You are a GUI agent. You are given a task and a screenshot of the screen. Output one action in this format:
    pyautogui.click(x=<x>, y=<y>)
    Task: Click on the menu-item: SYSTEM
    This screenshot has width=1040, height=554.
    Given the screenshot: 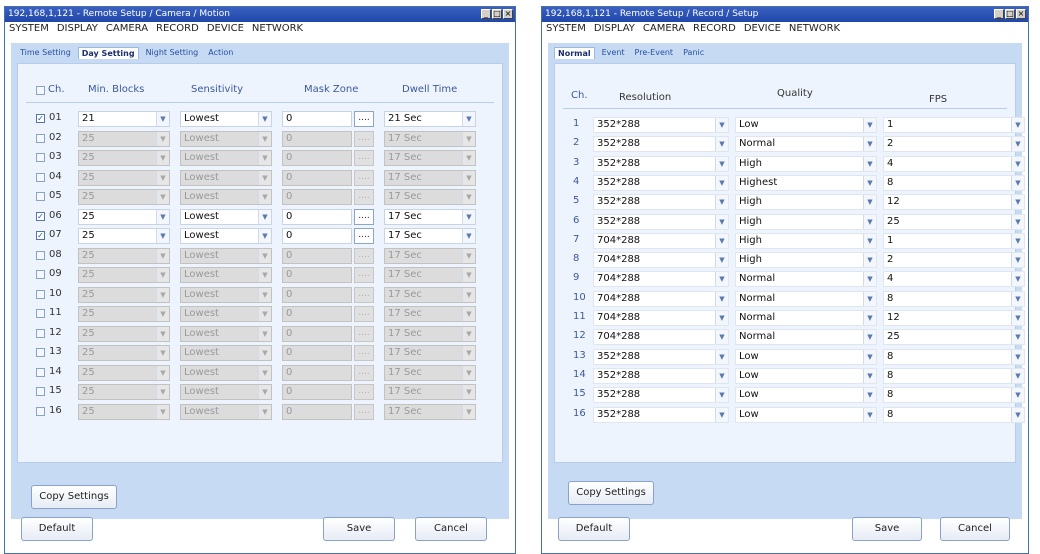 What is the action you would take?
    pyautogui.click(x=566, y=29)
    